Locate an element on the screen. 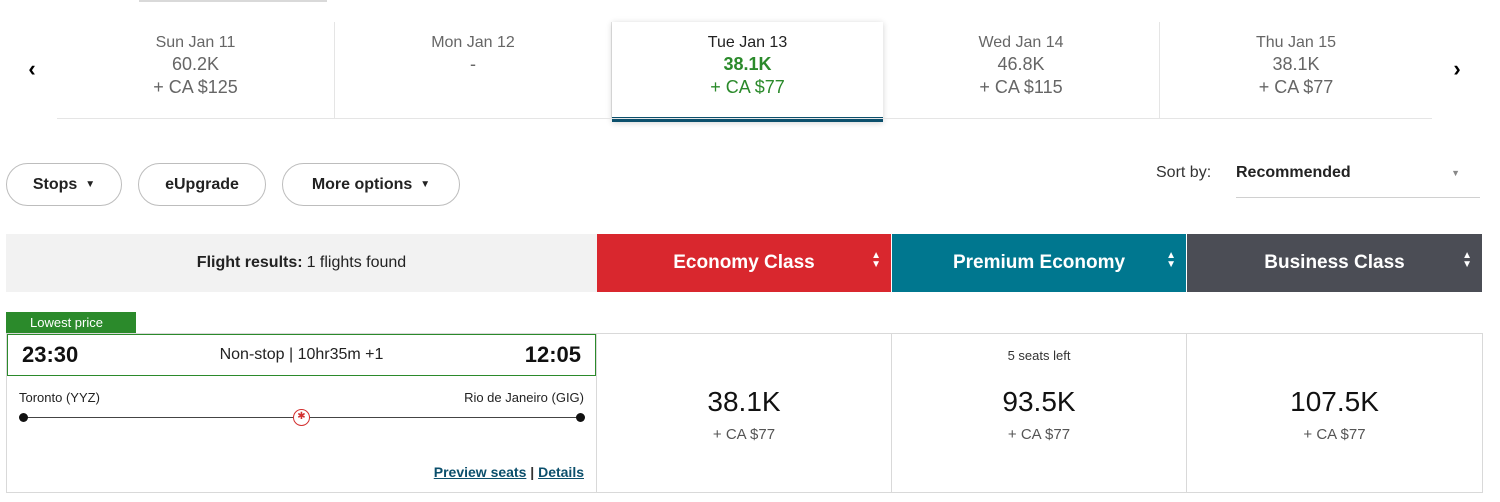  economy-fare-cell: 38.1K + CA $77 is located at coordinates (744, 413).